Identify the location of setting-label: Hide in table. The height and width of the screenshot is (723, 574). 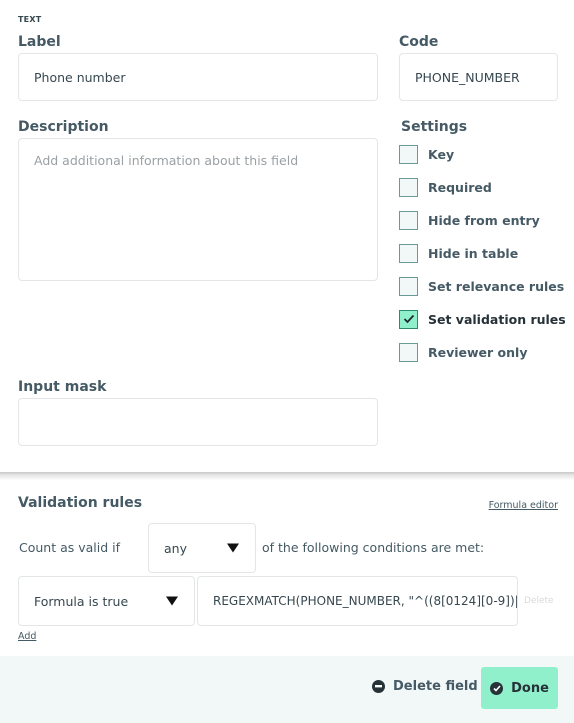
(473, 253).